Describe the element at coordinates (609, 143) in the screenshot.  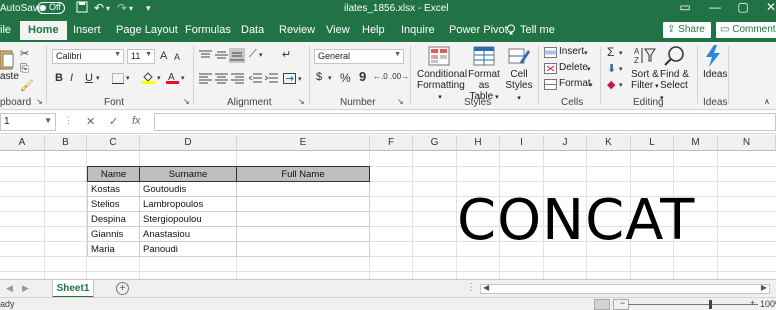
I see `column-header-k: K` at that location.